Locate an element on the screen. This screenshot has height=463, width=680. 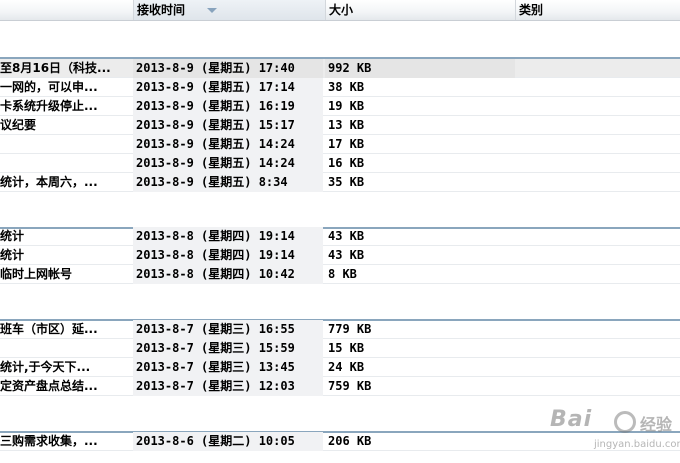
message-size: 8 KB is located at coordinates (342, 274).